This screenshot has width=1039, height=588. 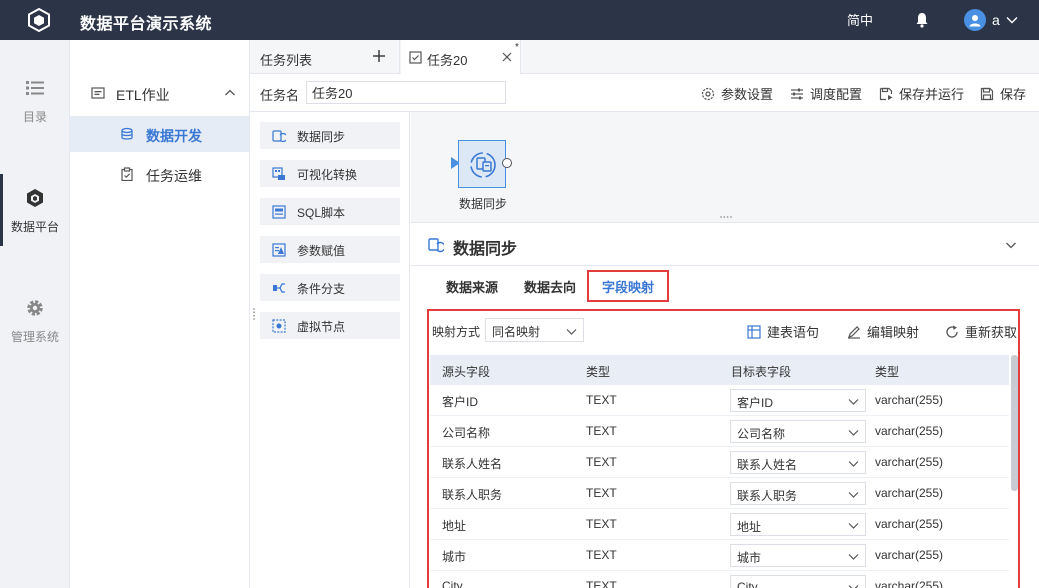 I want to click on chevron-up-icon, so click(x=230, y=92).